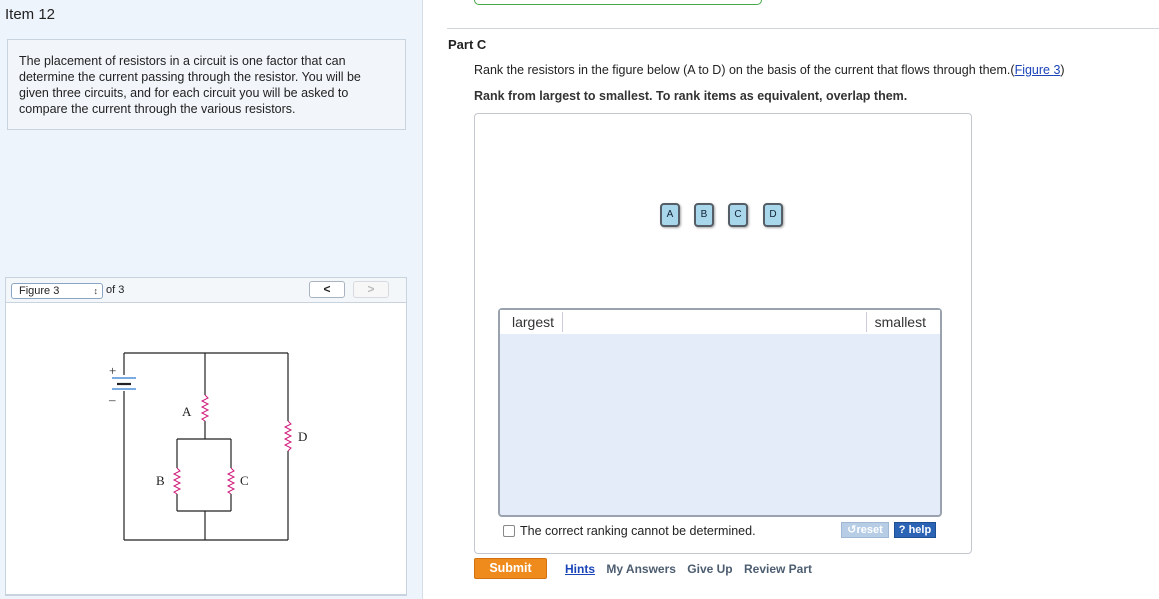 This screenshot has width=1159, height=599. Describe the element at coordinates (618, 2) in the screenshot. I see `previous-part-box-edge` at that location.